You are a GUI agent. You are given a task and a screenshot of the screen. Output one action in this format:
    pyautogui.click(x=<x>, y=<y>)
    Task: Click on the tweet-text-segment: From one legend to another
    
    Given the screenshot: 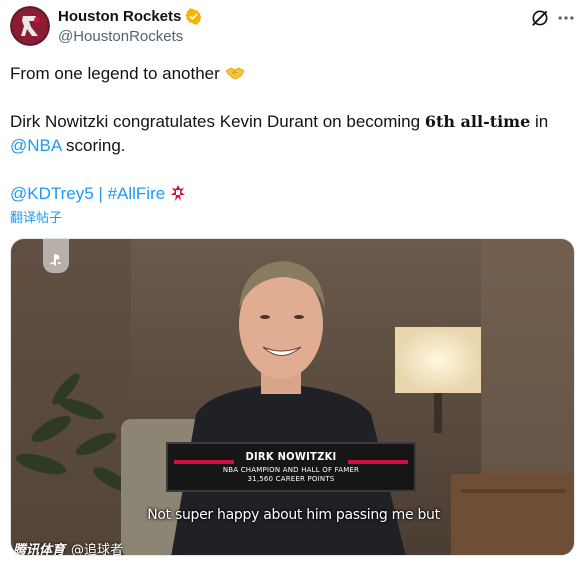 What is the action you would take?
    pyautogui.click(x=115, y=73)
    